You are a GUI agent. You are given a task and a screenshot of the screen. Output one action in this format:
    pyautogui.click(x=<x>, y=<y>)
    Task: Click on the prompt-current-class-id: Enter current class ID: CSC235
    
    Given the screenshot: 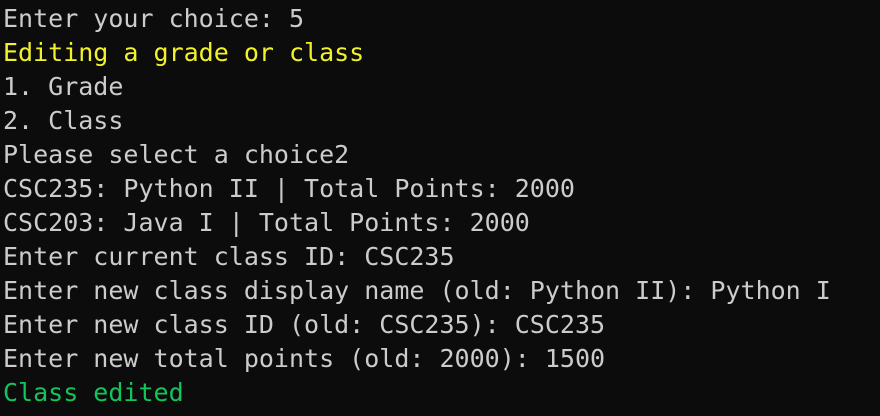 What is the action you would take?
    pyautogui.click(x=229, y=256)
    